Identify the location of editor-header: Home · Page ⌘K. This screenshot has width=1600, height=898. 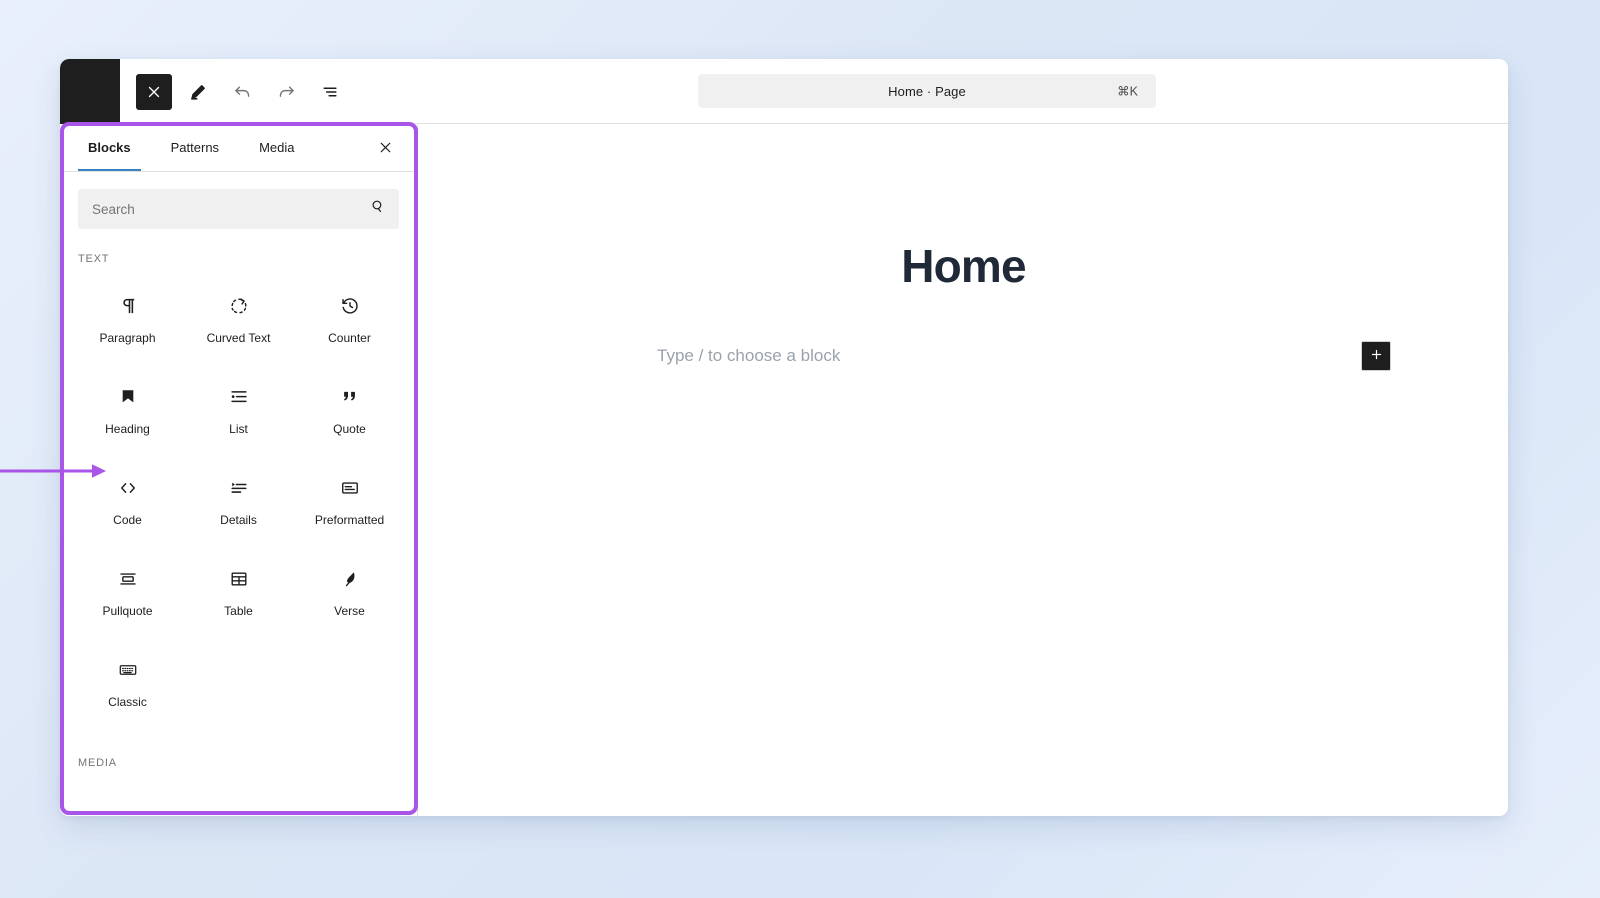
(784, 91).